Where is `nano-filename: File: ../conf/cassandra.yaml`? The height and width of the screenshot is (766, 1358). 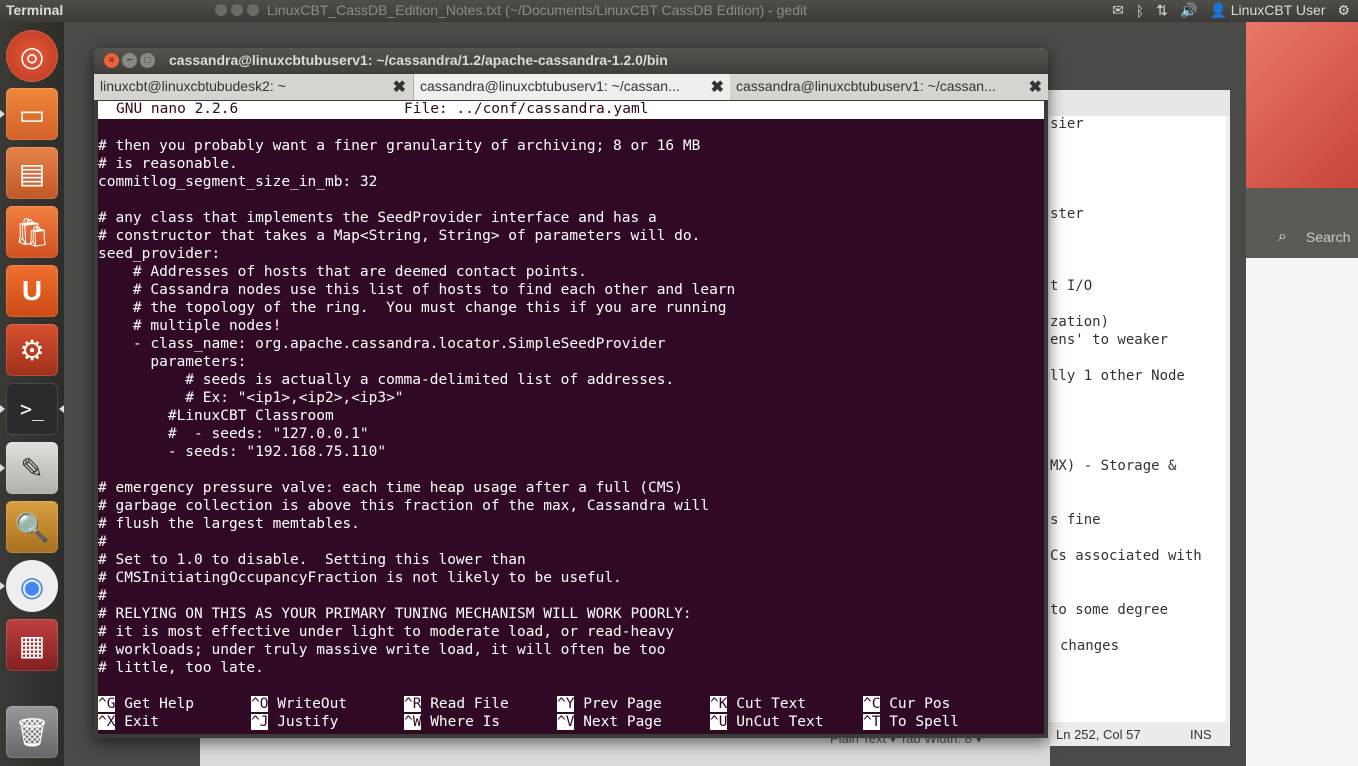
nano-filename: File: ../conf/cassandra.yaml is located at coordinates (526, 109).